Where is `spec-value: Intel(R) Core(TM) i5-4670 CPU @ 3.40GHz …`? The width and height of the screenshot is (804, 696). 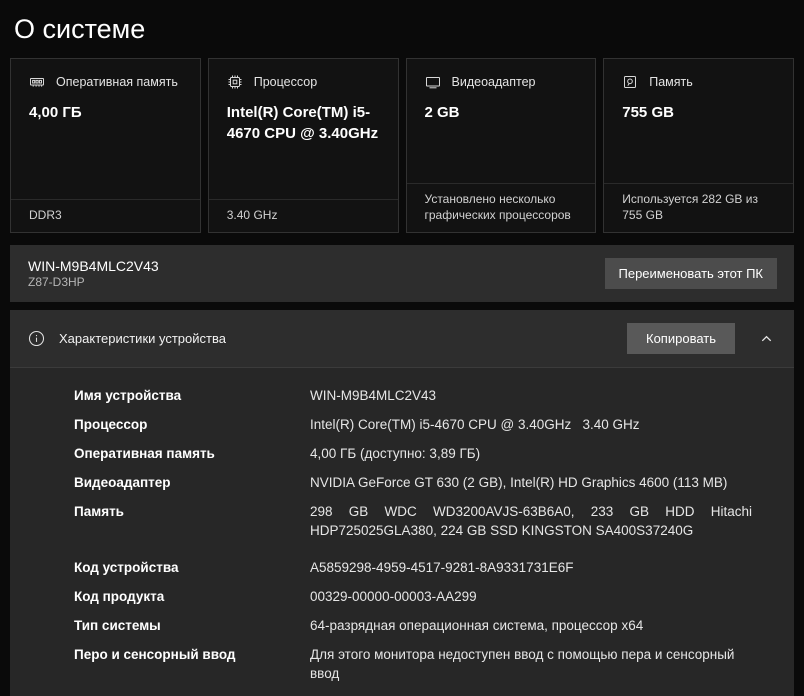
spec-value: Intel(R) Core(TM) i5-4670 CPU @ 3.40GHz … is located at coordinates (475, 424).